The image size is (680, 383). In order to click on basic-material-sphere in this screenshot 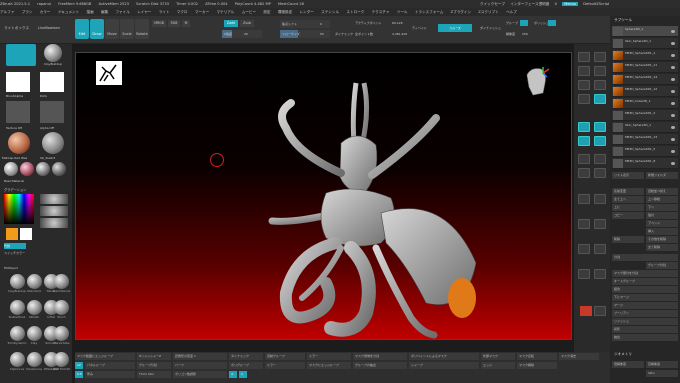, I will do `click(53, 143)`.